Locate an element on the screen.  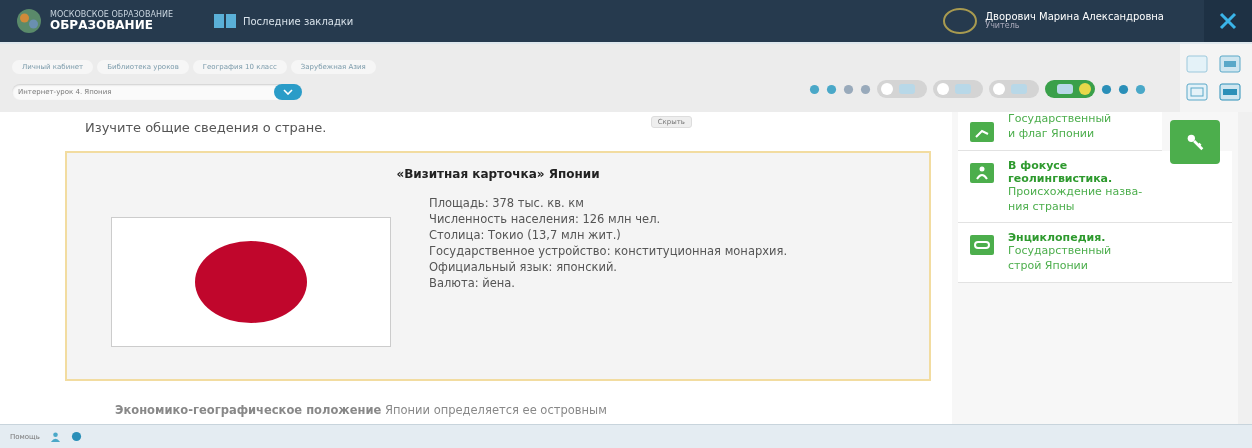
bookmarks-icon is located at coordinates (224, 21).